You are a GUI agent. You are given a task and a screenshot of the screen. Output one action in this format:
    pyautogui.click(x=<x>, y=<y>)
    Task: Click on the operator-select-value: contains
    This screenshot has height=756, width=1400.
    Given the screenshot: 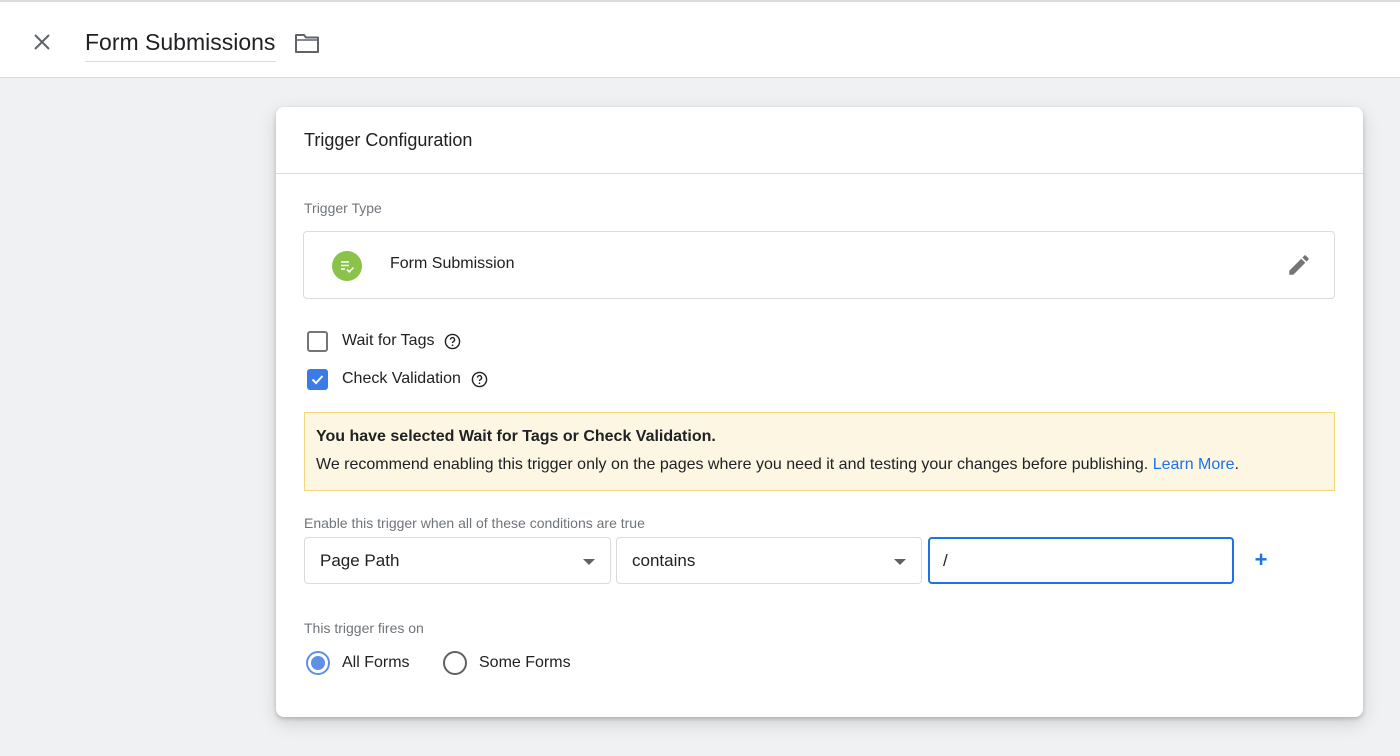 What is the action you would take?
    pyautogui.click(x=664, y=560)
    